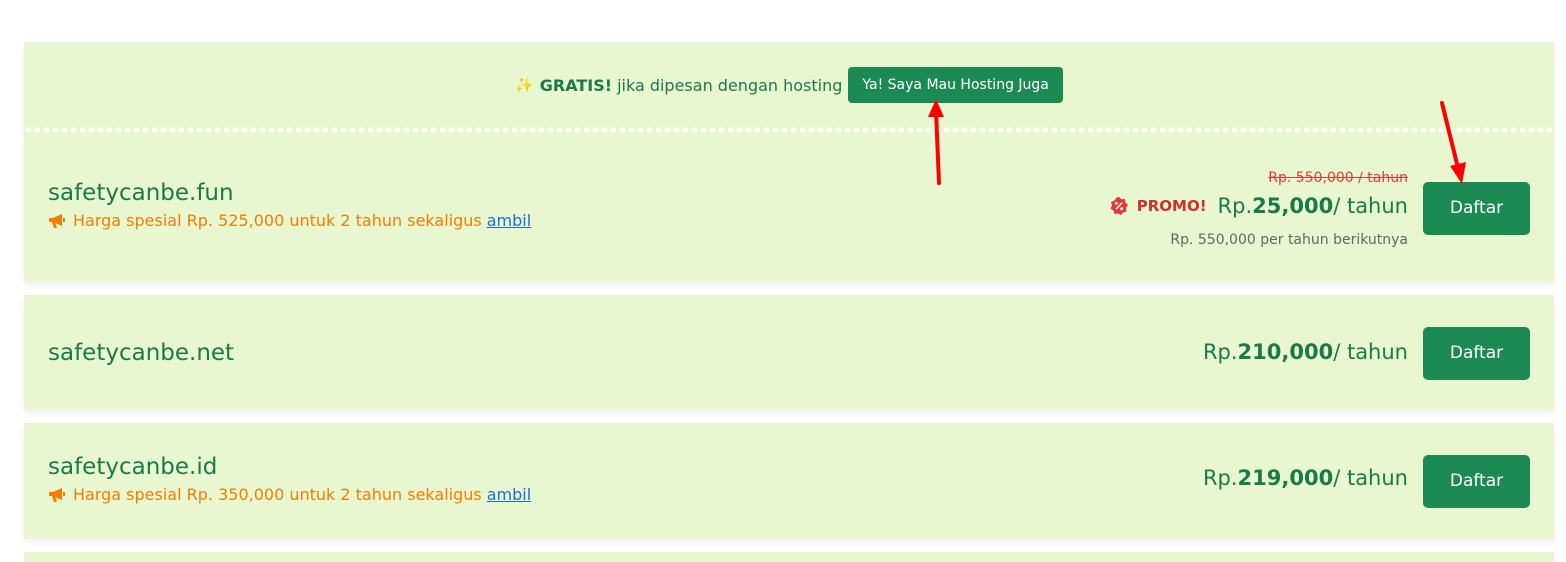  I want to click on domain-name: safetycanbe.fun, so click(141, 193).